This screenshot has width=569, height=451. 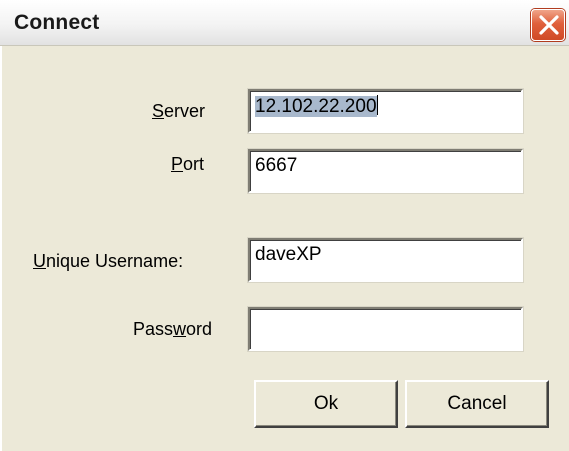 I want to click on port-label: Port, so click(x=188, y=164).